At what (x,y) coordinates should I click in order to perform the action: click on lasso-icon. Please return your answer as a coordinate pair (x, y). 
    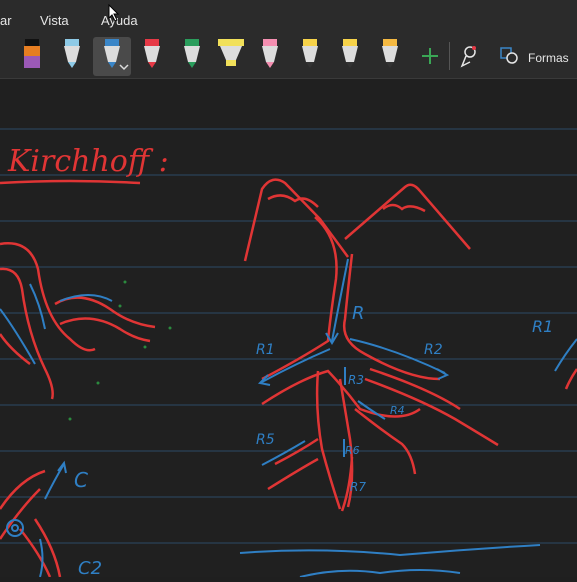
    Looking at the image, I should click on (468, 57).